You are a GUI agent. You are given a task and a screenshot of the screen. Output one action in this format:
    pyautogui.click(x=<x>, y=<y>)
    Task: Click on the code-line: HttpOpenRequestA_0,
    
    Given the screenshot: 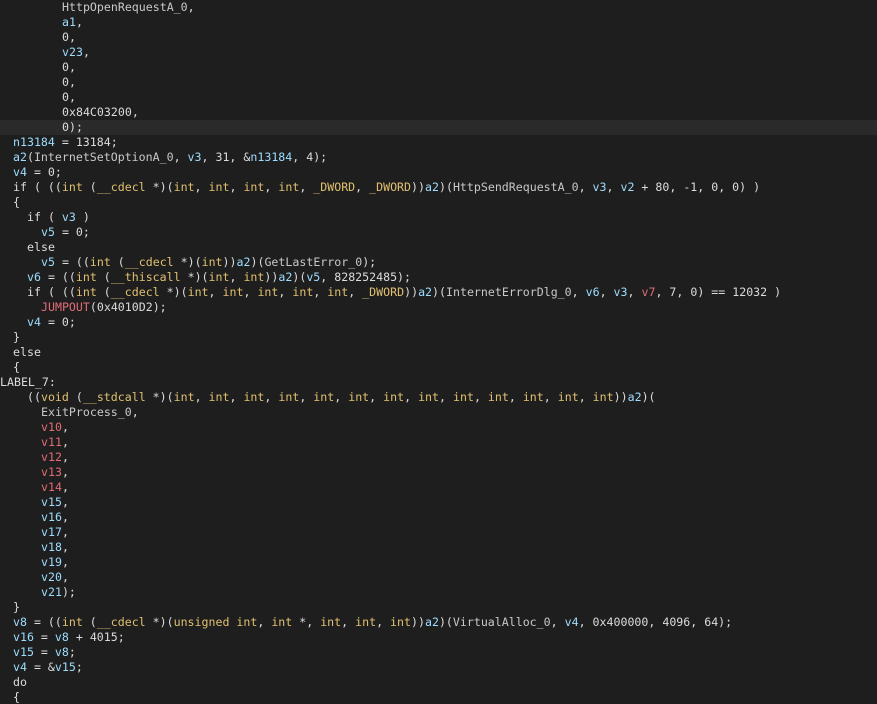 What is the action you would take?
    pyautogui.click(x=438, y=7)
    